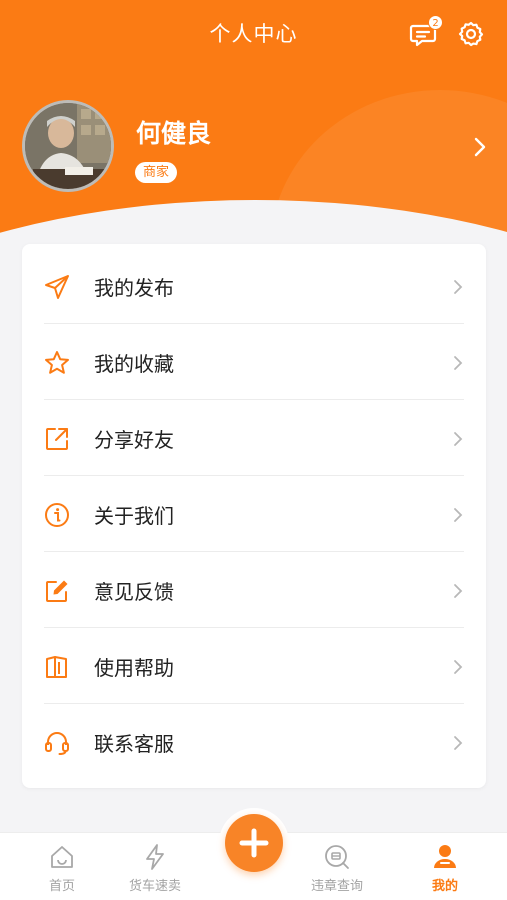  What do you see at coordinates (134, 744) in the screenshot?
I see `menu-label: 联系客服` at bounding box center [134, 744].